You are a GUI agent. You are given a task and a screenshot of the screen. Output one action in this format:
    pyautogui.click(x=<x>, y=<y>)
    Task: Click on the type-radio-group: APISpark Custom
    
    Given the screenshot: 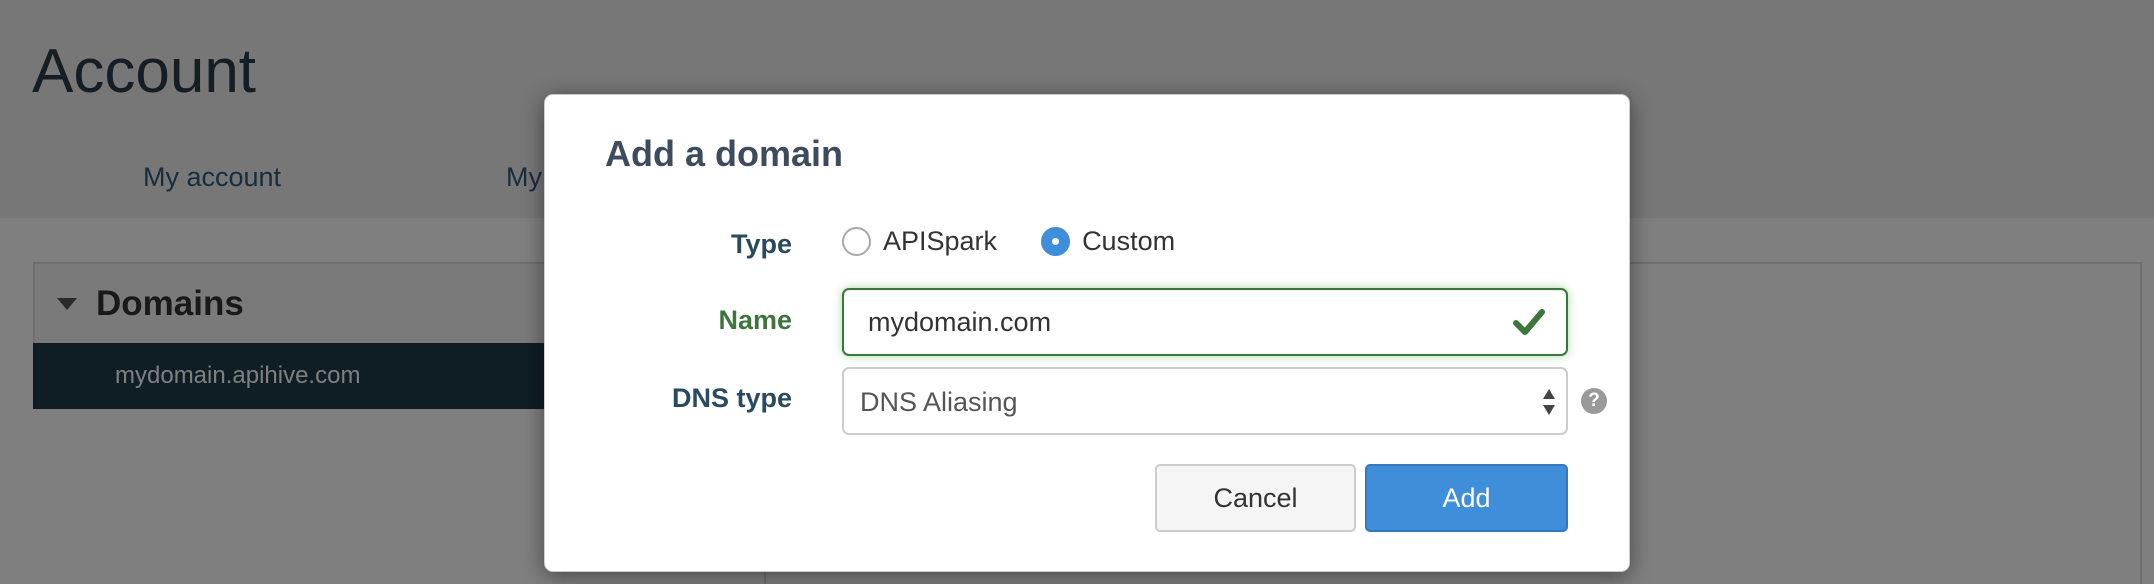 What is the action you would take?
    pyautogui.click(x=1008, y=241)
    